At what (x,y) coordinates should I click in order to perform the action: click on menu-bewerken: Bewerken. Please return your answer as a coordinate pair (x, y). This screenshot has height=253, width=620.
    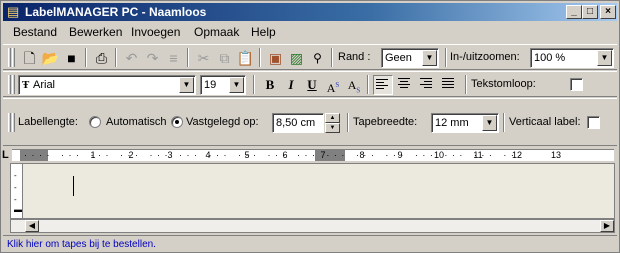
    Looking at the image, I should click on (95, 32).